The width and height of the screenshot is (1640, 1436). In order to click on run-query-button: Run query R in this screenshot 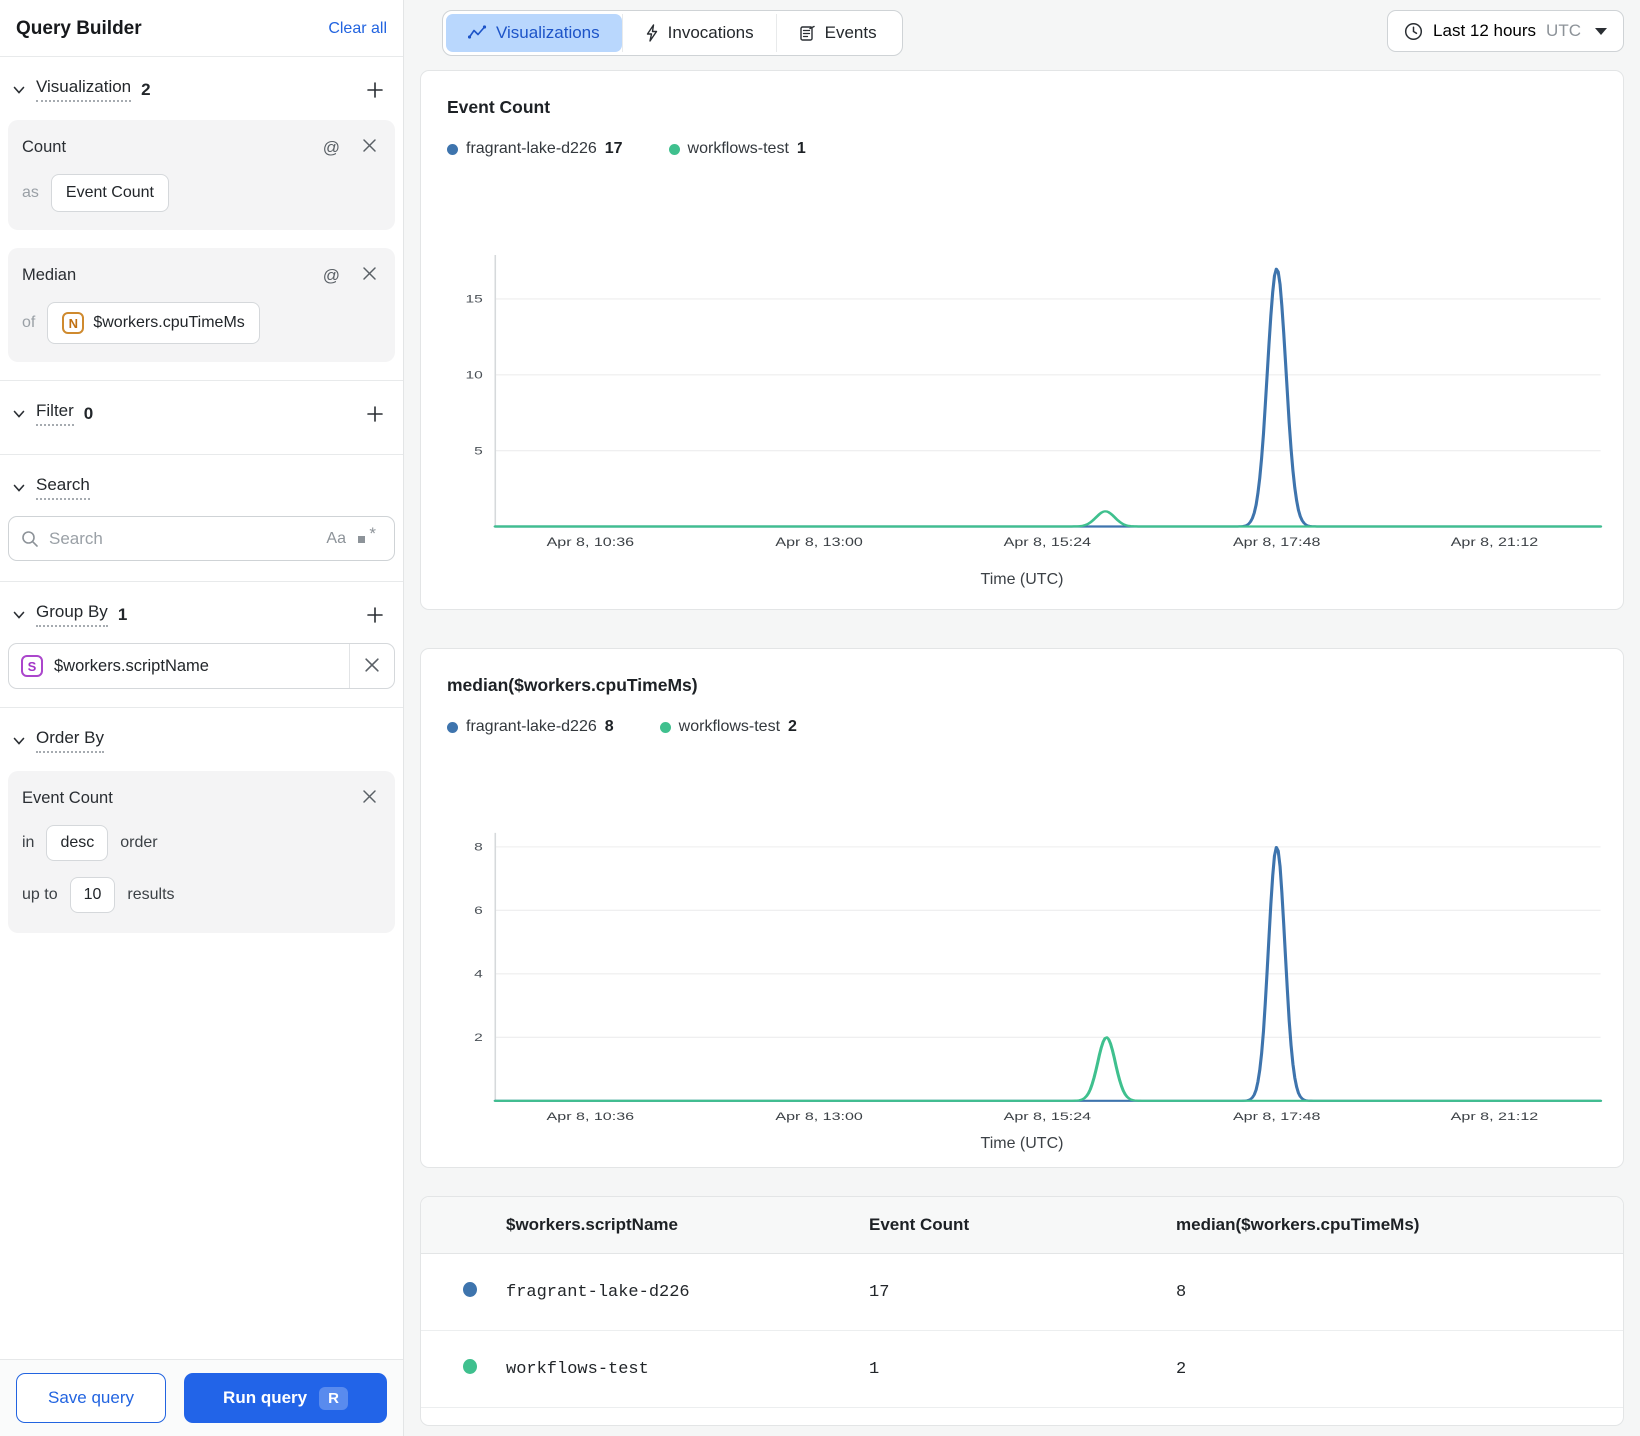, I will do `click(285, 1398)`.